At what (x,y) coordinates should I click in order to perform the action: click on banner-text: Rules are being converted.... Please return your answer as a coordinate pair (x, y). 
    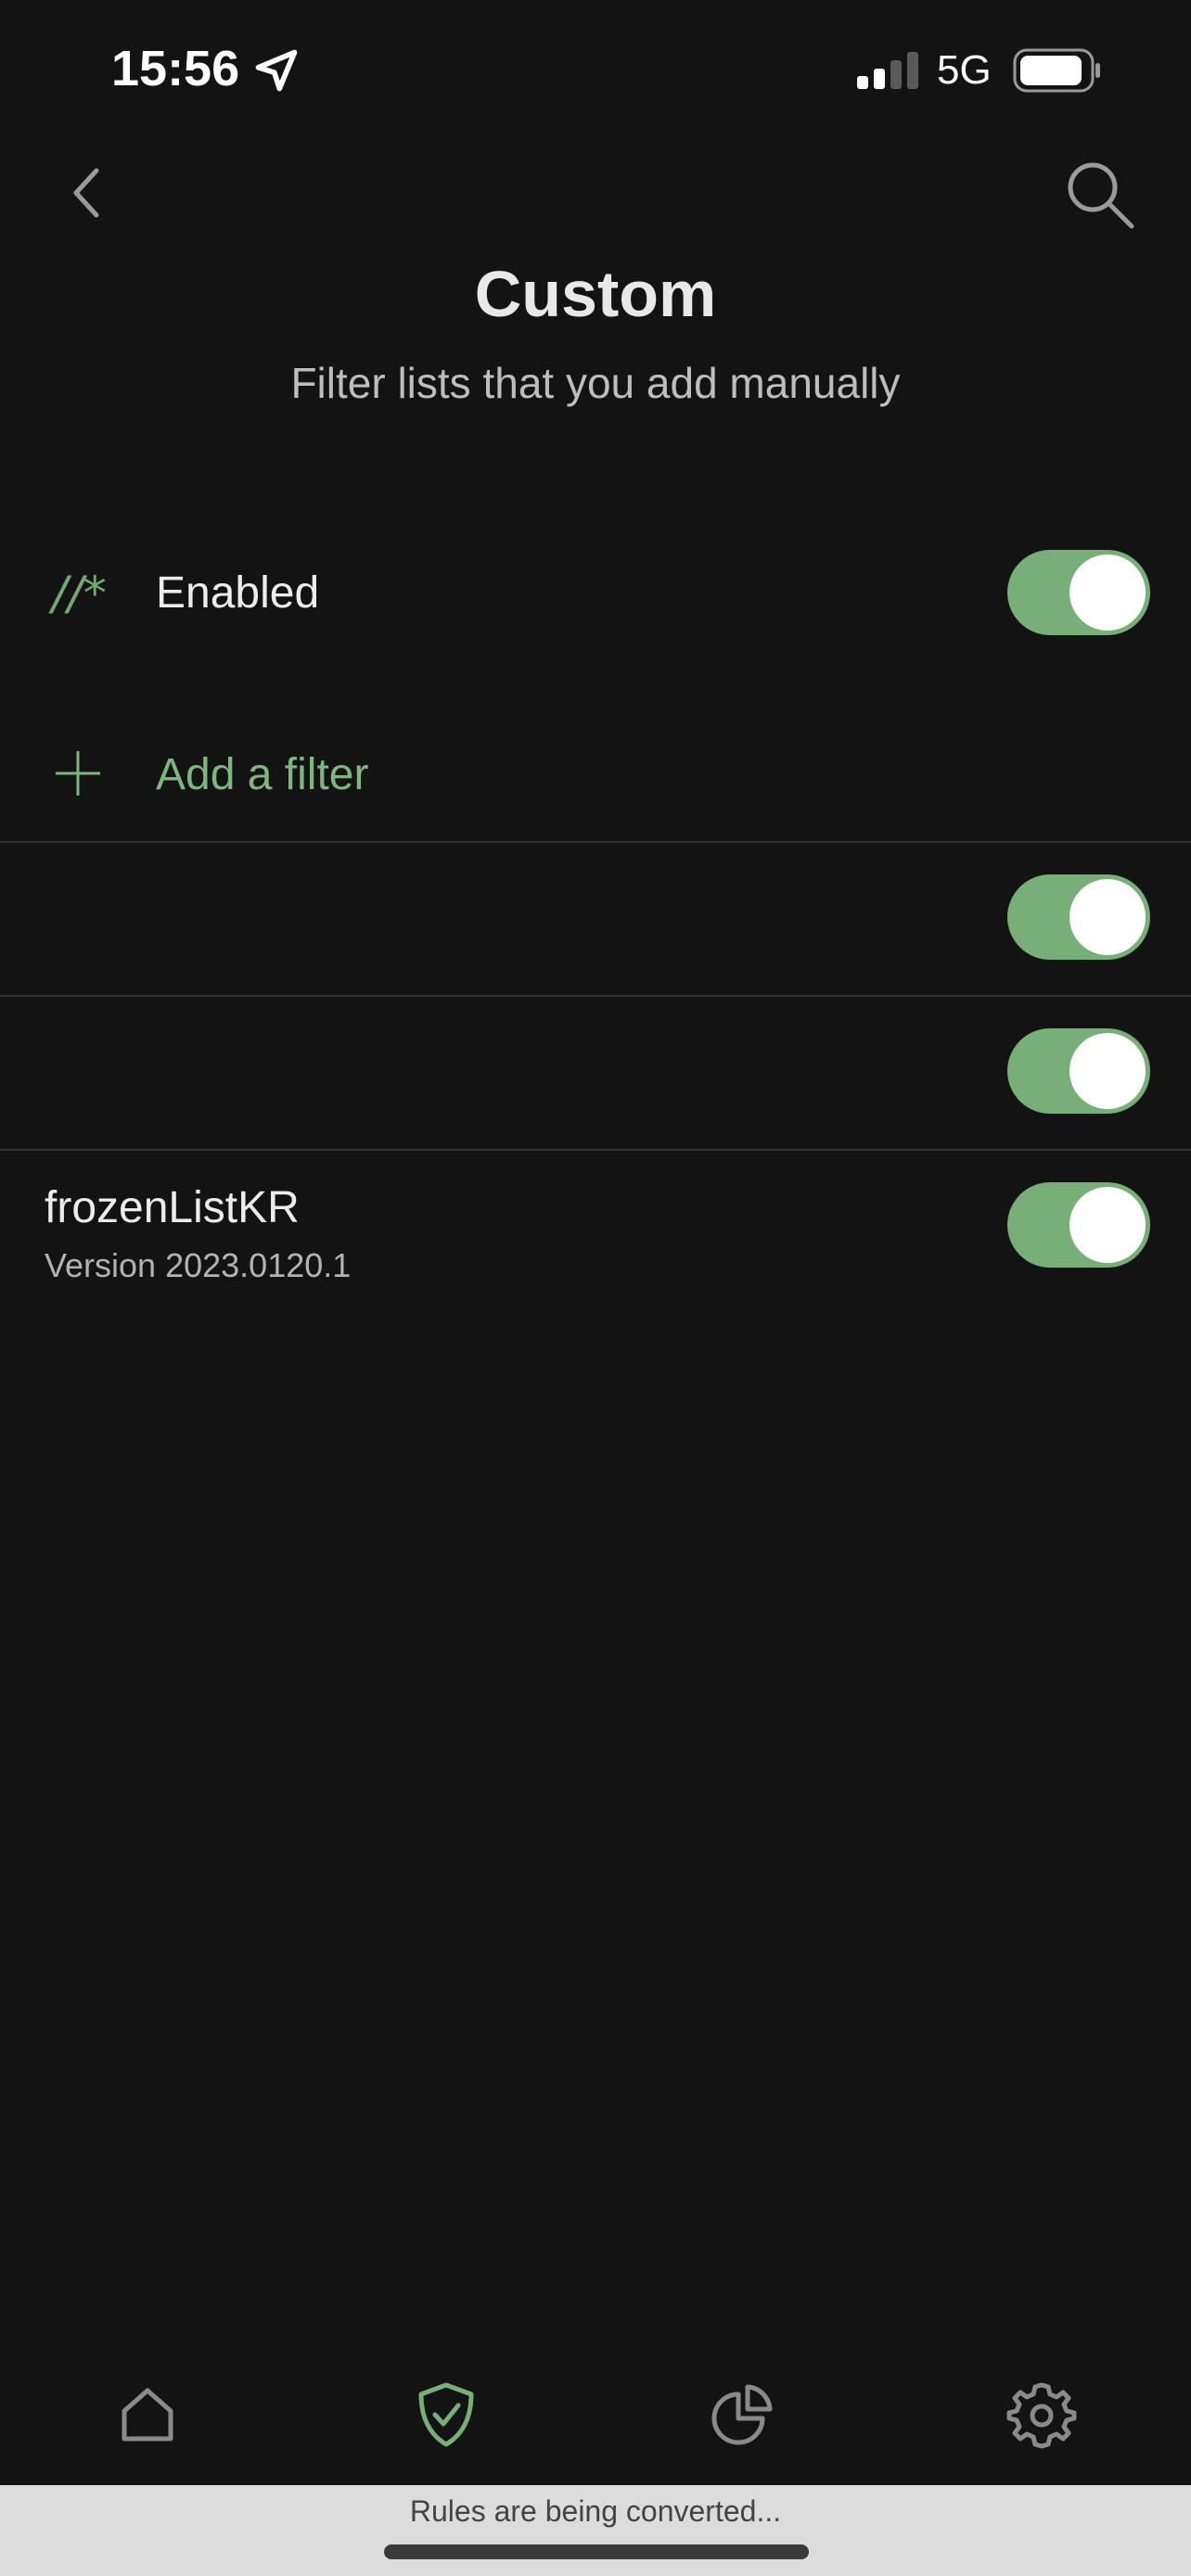
    Looking at the image, I should click on (595, 2511).